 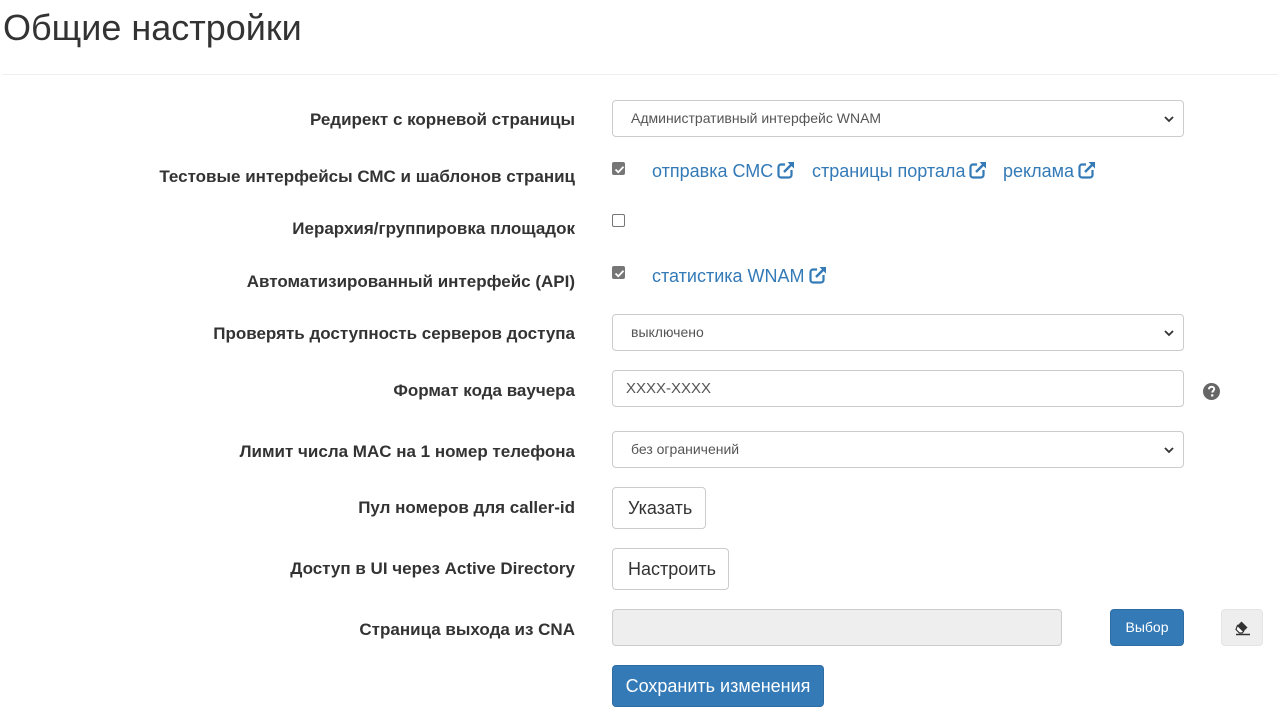 I want to click on api-checkbox, so click(x=618, y=272).